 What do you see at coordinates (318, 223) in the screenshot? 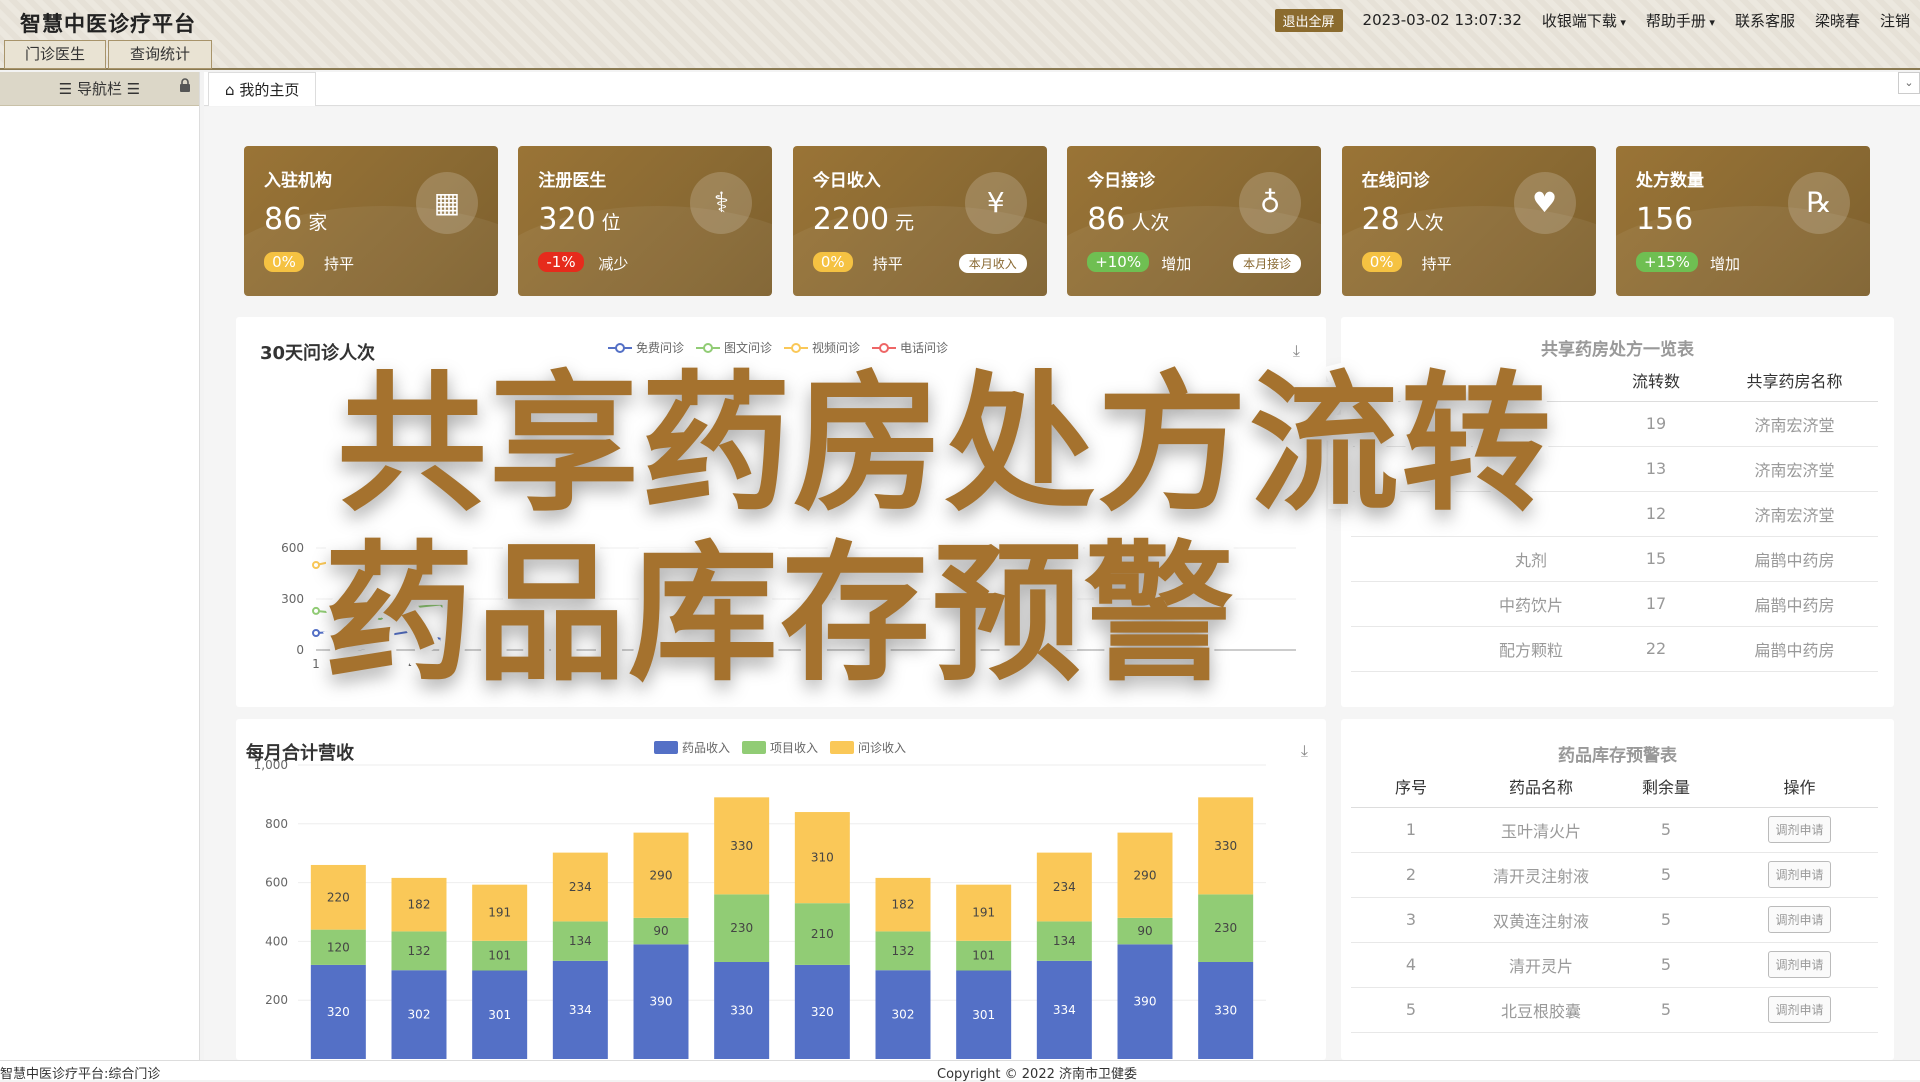
I see `stat-card-unit: 家` at bounding box center [318, 223].